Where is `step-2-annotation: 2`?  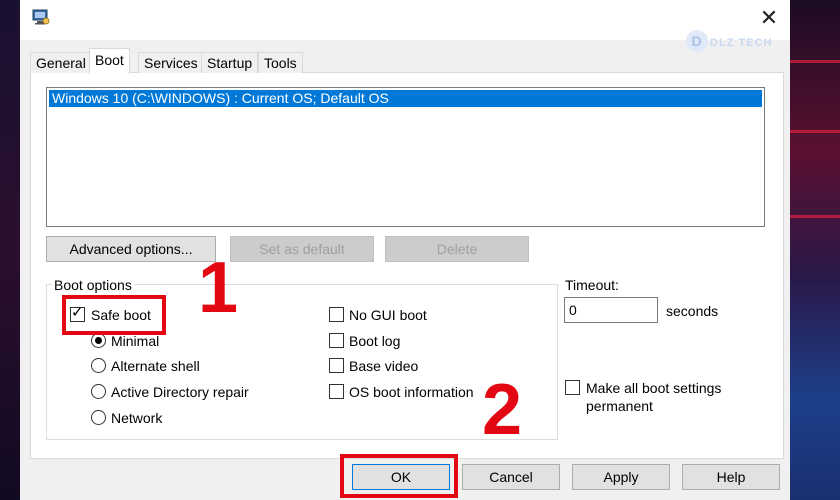
step-2-annotation: 2 is located at coordinates (502, 410).